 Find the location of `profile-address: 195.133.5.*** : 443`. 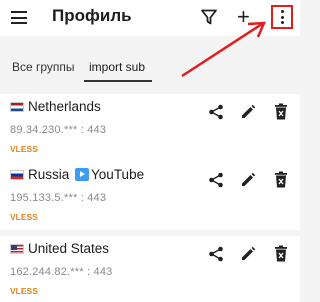

profile-address: 195.133.5.*** : 443 is located at coordinates (58, 198).